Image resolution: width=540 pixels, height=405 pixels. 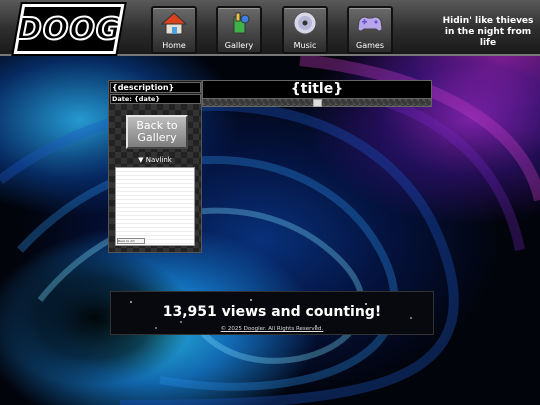 I want to click on view-count: 13,951 views and counting!, so click(x=272, y=312).